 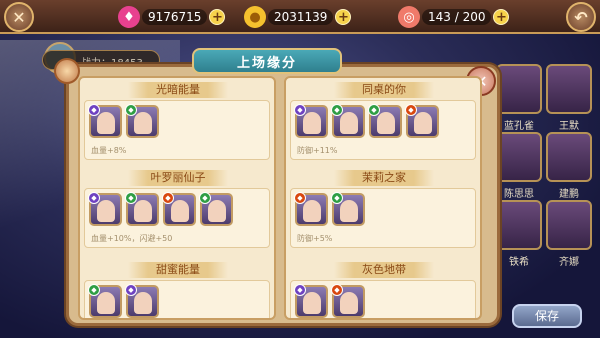 I want to click on donut-icon: ◎, so click(x=409, y=17).